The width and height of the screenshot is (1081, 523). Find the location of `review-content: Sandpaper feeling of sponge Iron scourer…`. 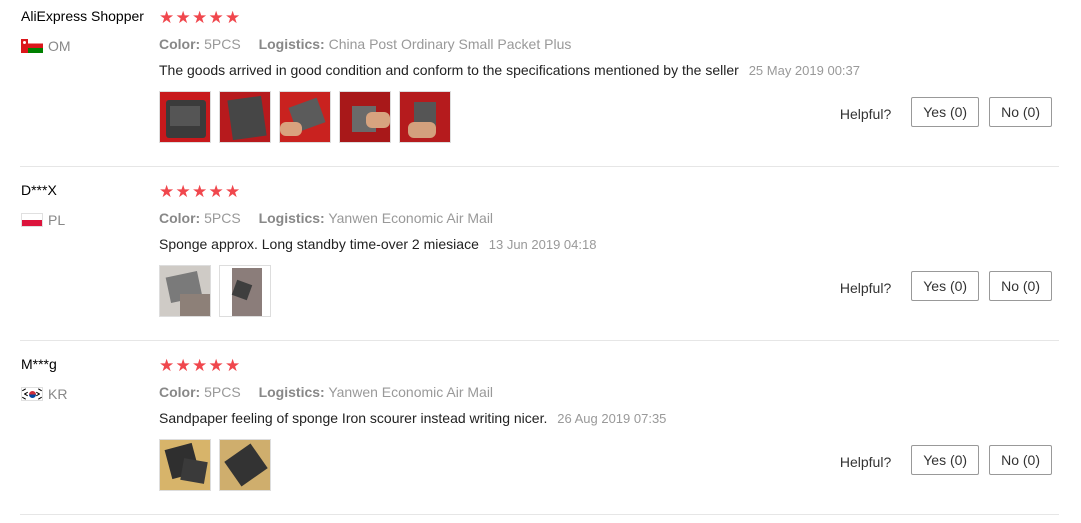

review-content: Sandpaper feeling of sponge Iron scourer… is located at coordinates (412, 418).